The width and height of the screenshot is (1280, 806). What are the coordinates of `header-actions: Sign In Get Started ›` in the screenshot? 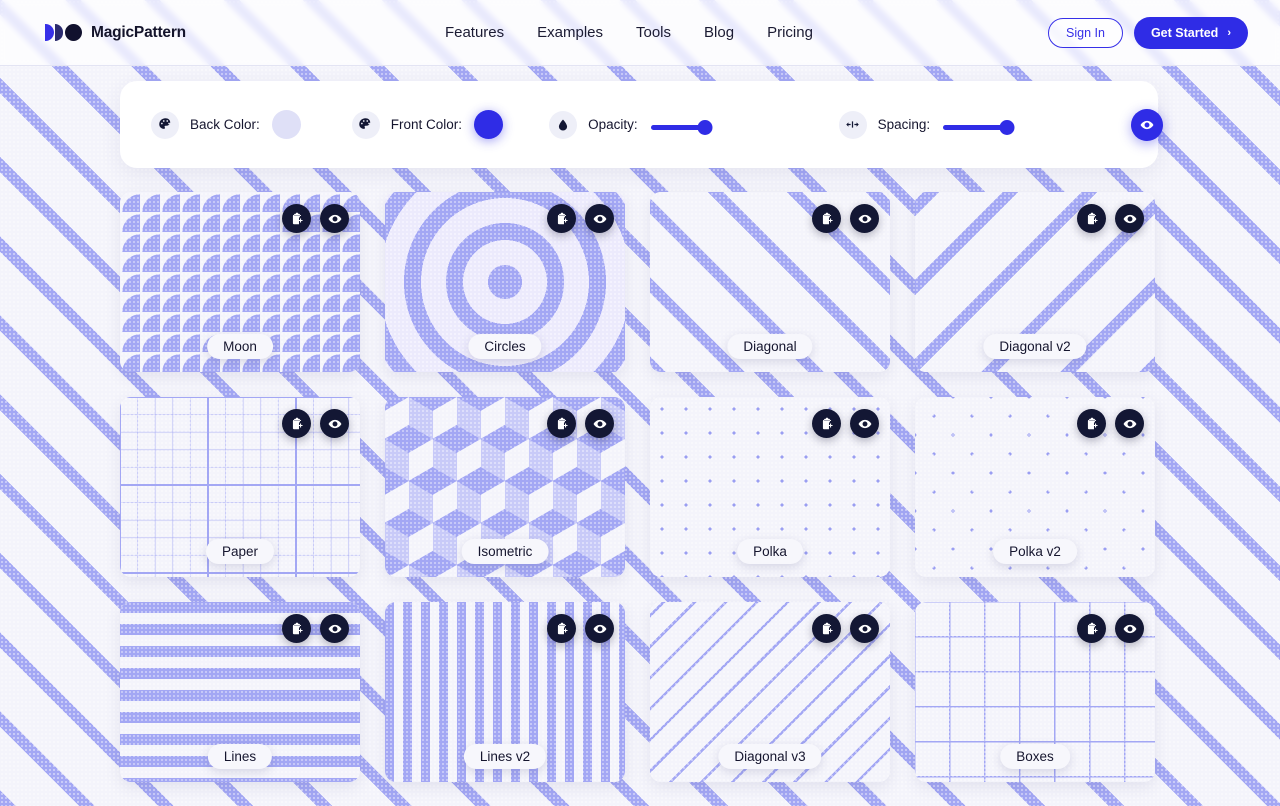 It's located at (1148, 32).